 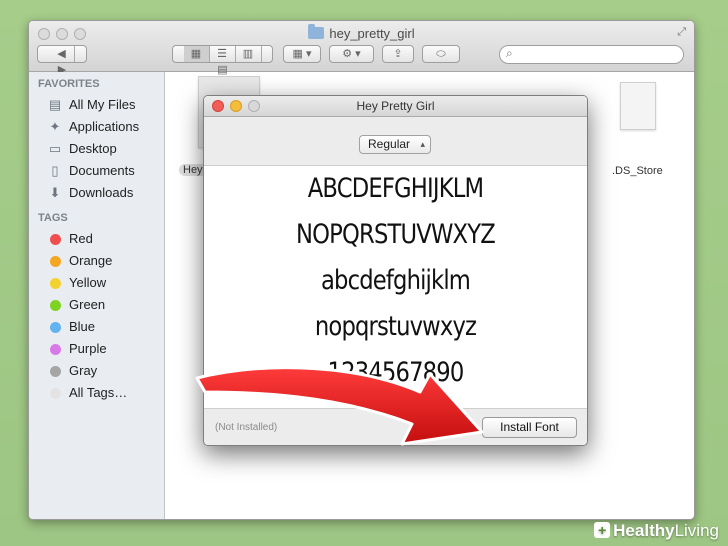 What do you see at coordinates (657, 532) in the screenshot?
I see `healthy-living-watermark: + HealthyLiving` at bounding box center [657, 532].